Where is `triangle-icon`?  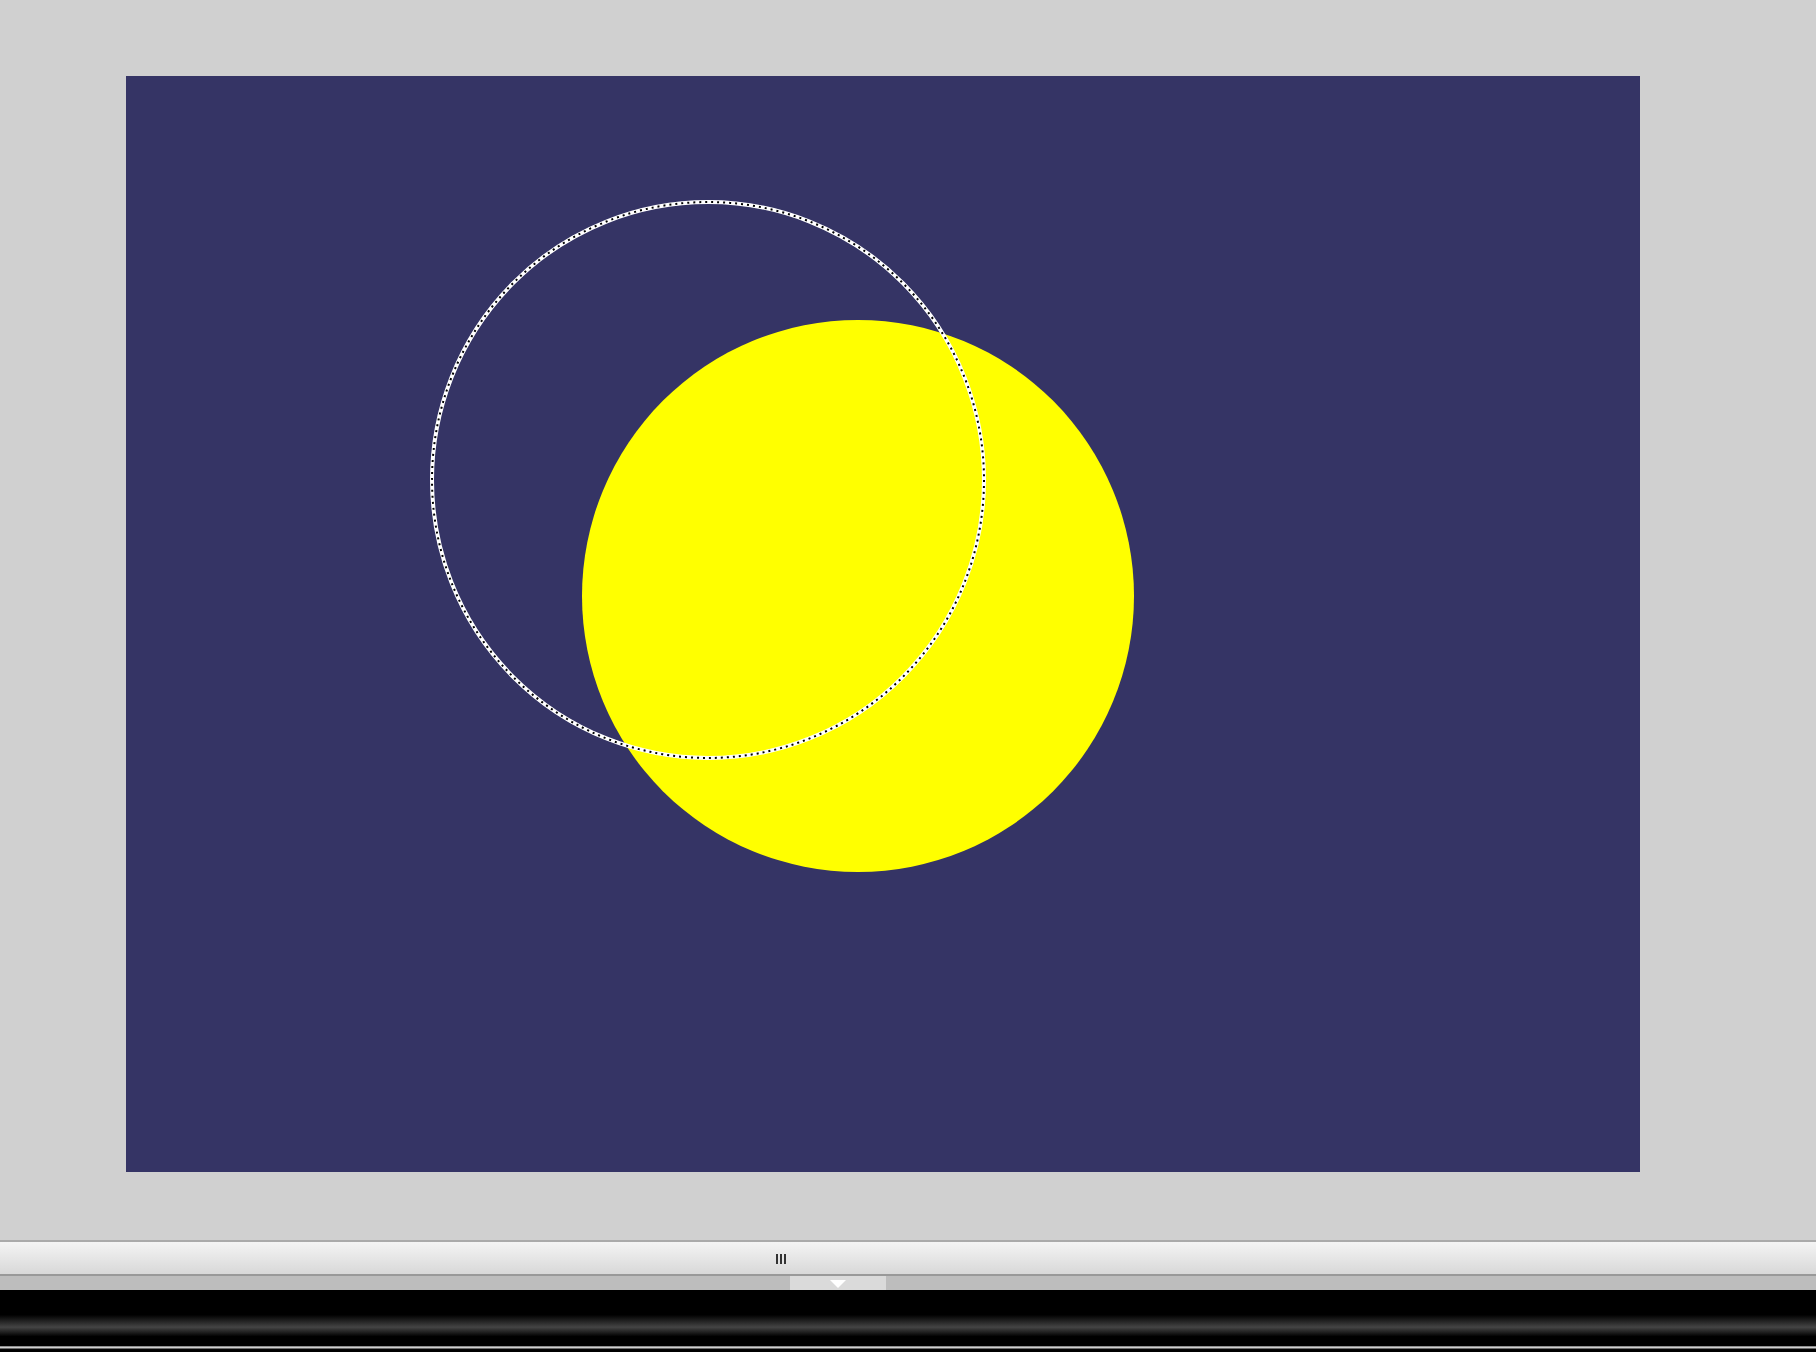
triangle-icon is located at coordinates (838, 1283).